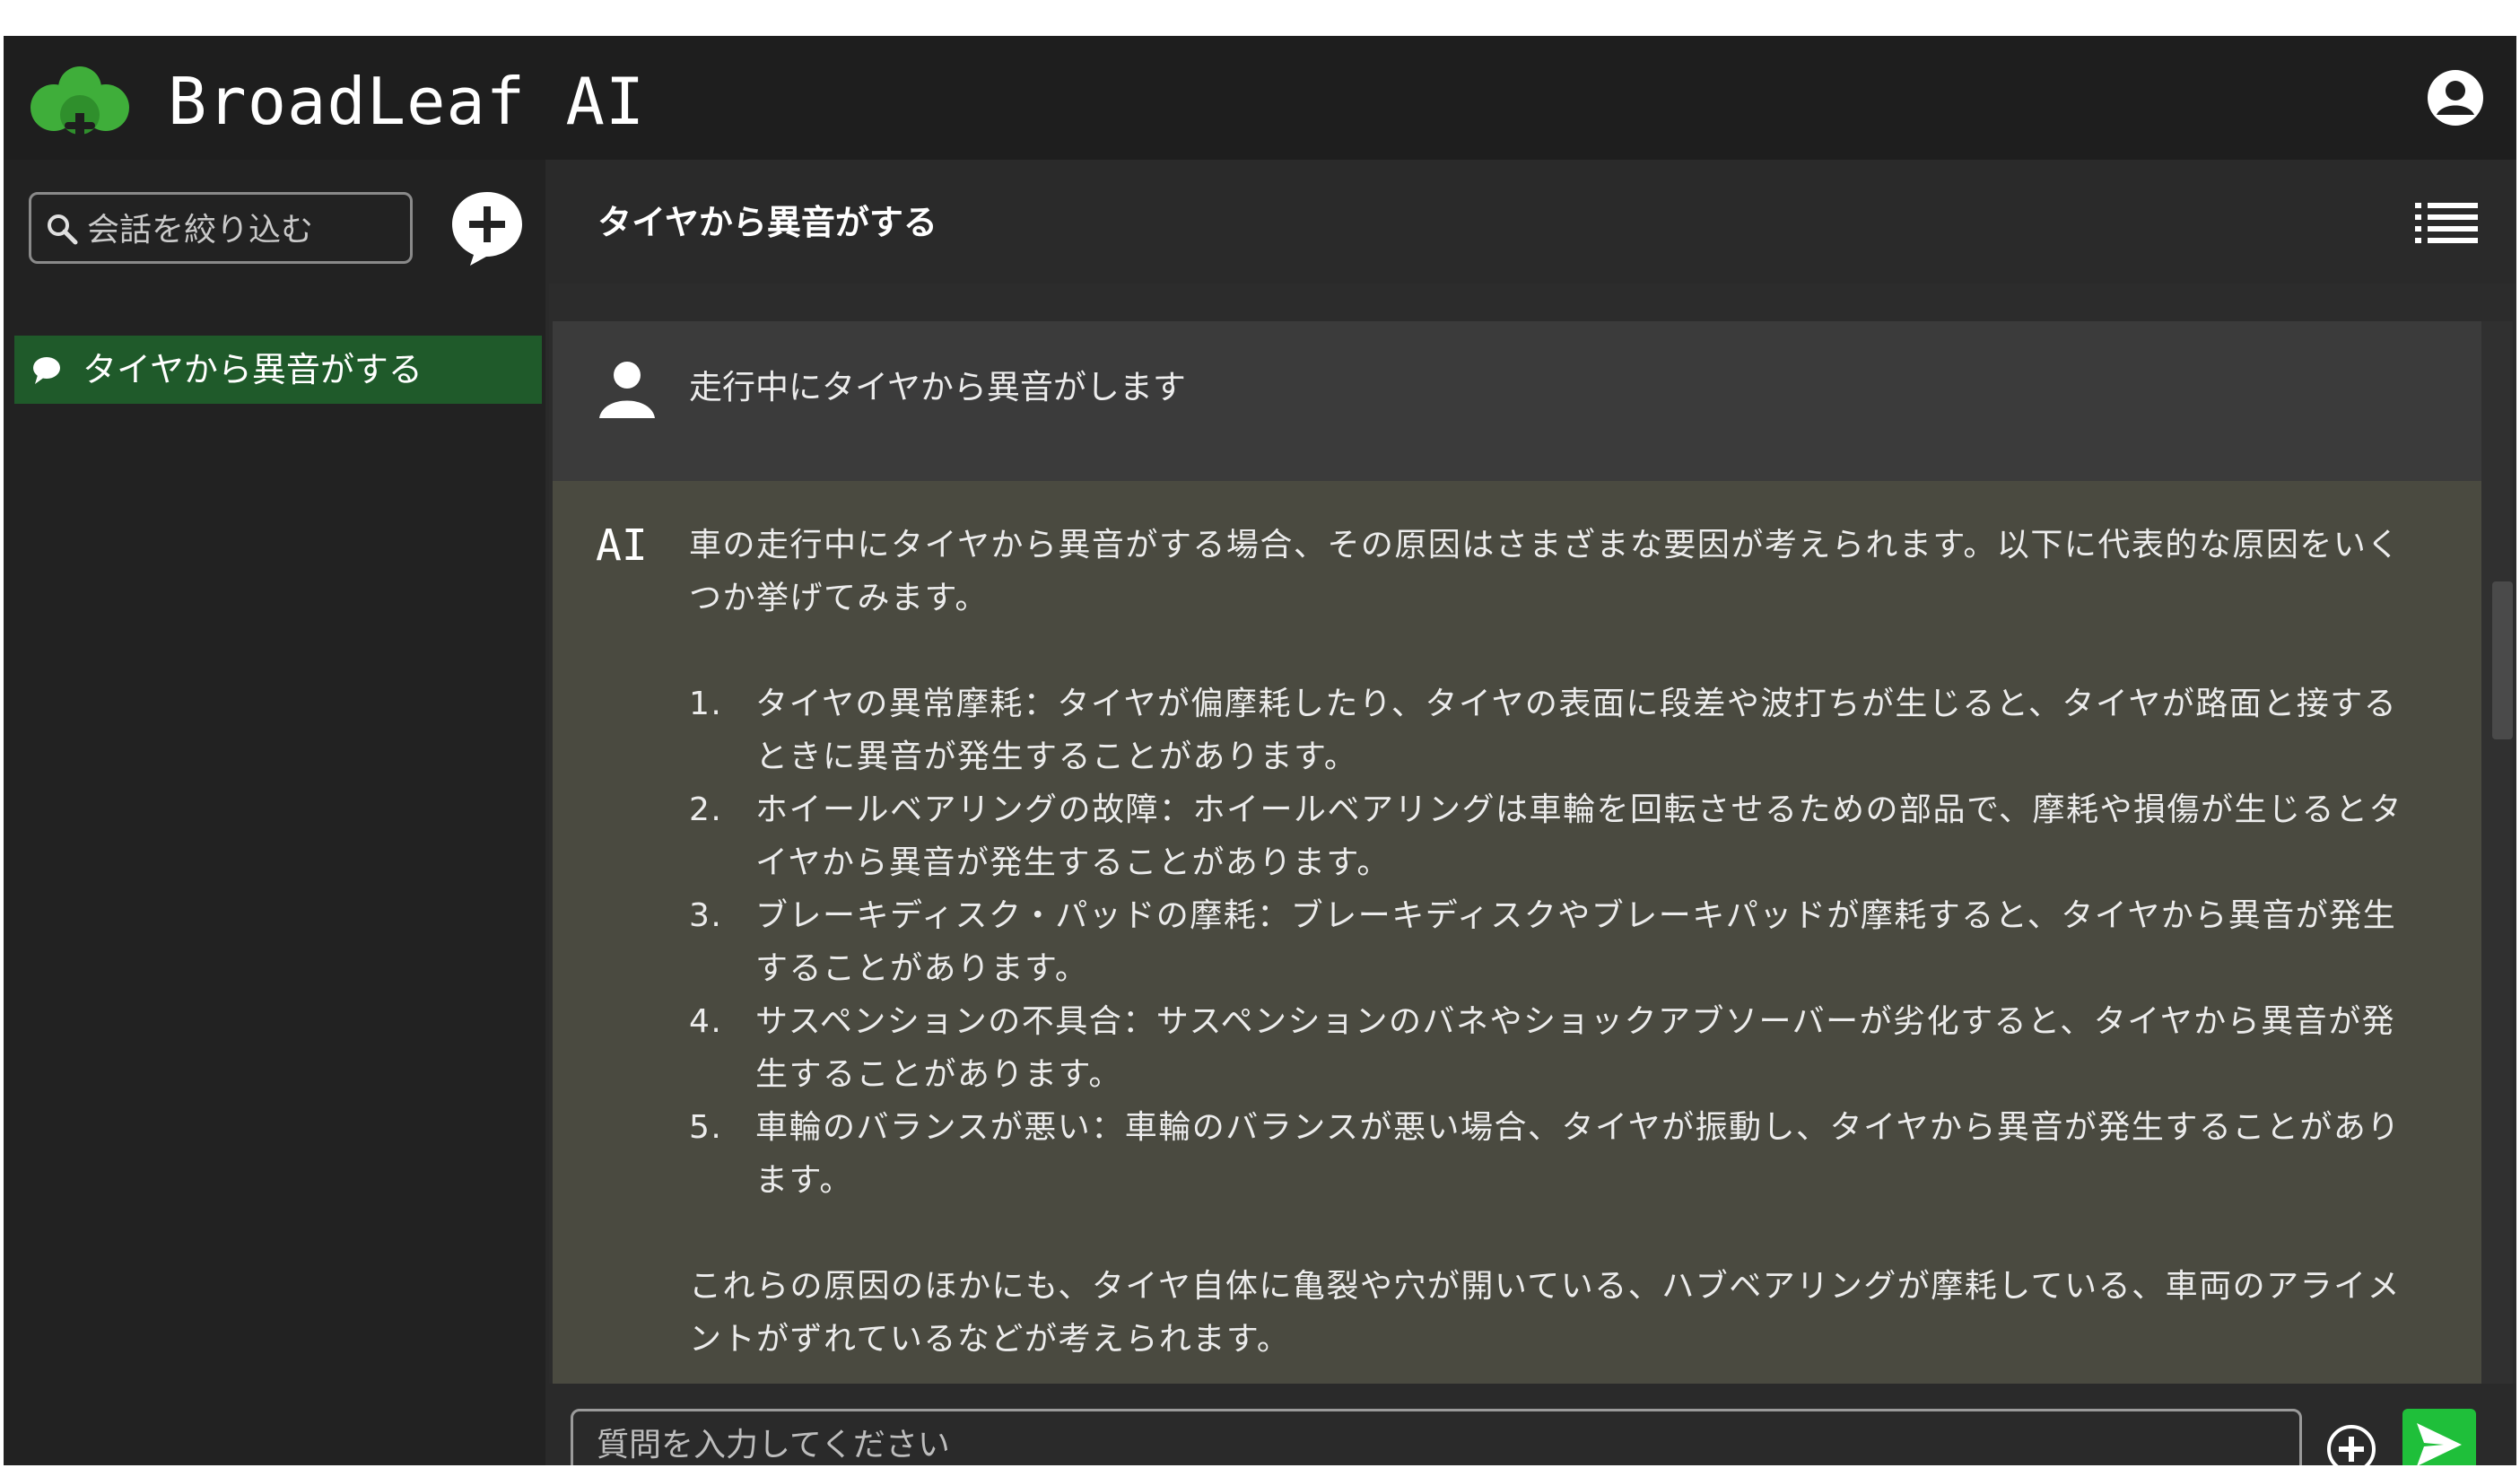 The height and width of the screenshot is (1468, 2520). Describe the element at coordinates (1517, 401) in the screenshot. I see `user-message: 走行中にタイヤから異音がします` at that location.